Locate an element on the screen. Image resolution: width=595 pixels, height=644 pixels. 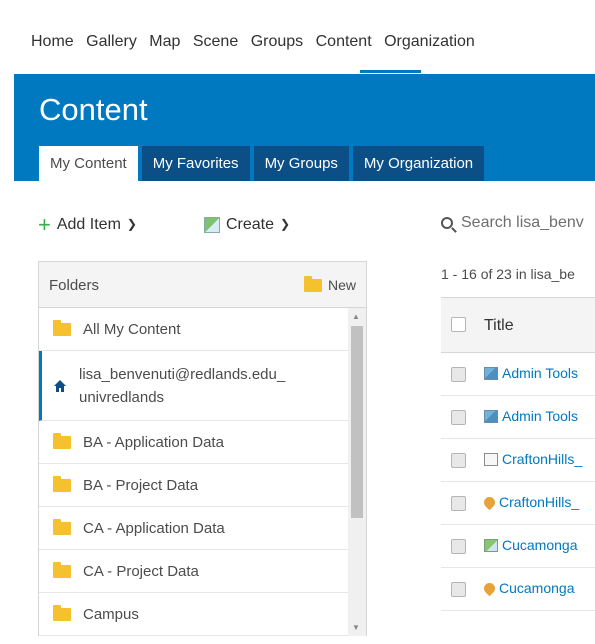
folders-header: Folders New is located at coordinates (202, 285).